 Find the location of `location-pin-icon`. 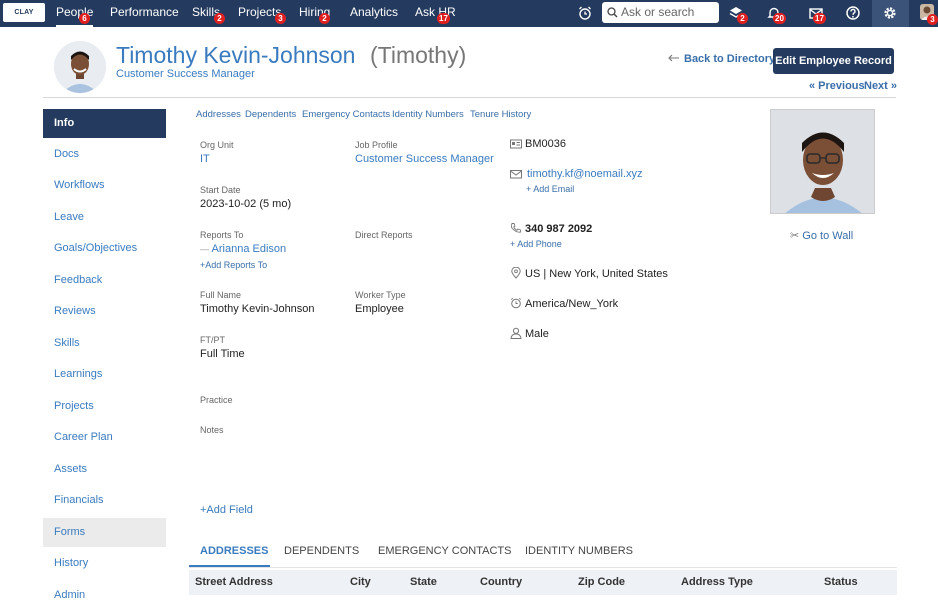

location-pin-icon is located at coordinates (516, 273).